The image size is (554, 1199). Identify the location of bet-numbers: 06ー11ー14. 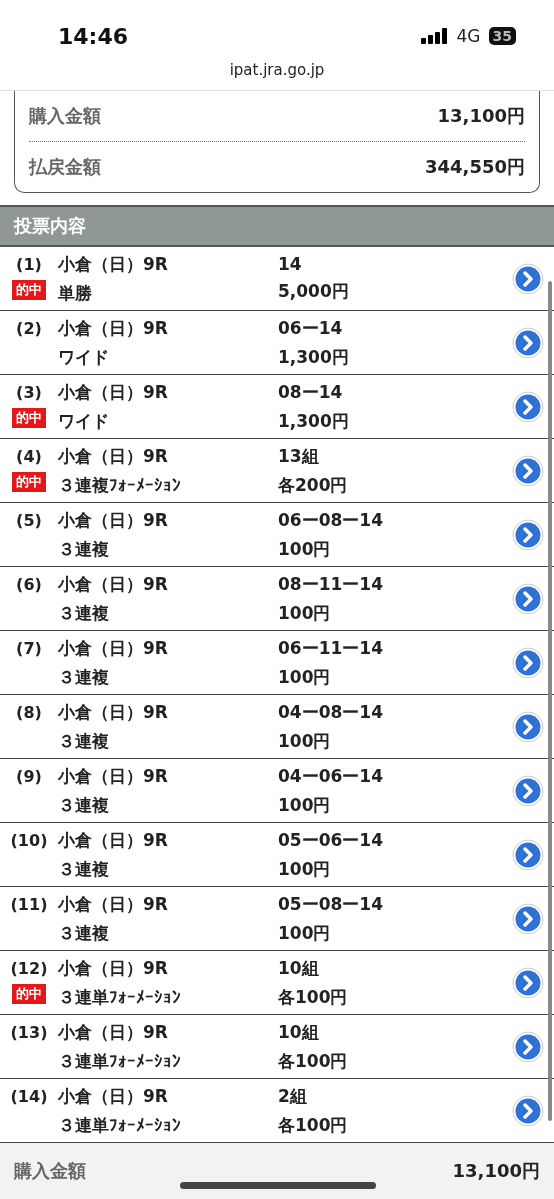
(331, 648).